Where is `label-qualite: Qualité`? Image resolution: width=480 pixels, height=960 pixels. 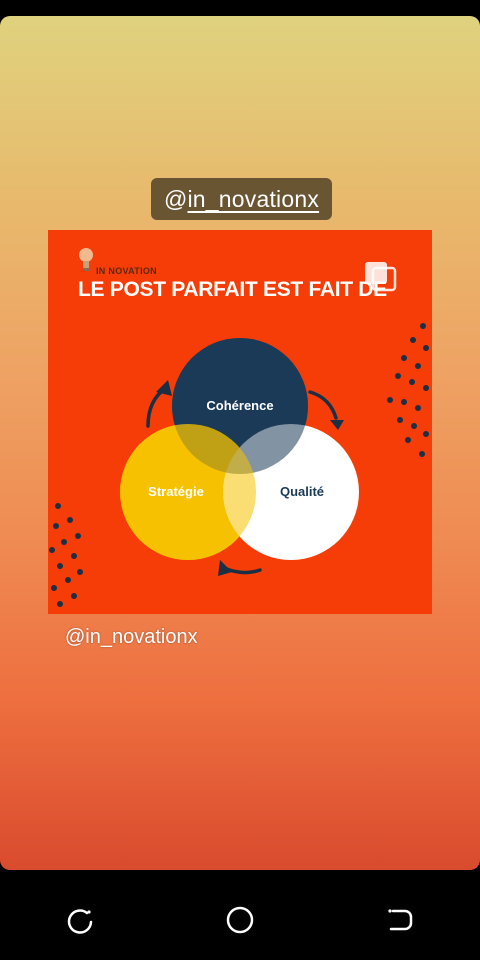
label-qualite: Qualité is located at coordinates (302, 491).